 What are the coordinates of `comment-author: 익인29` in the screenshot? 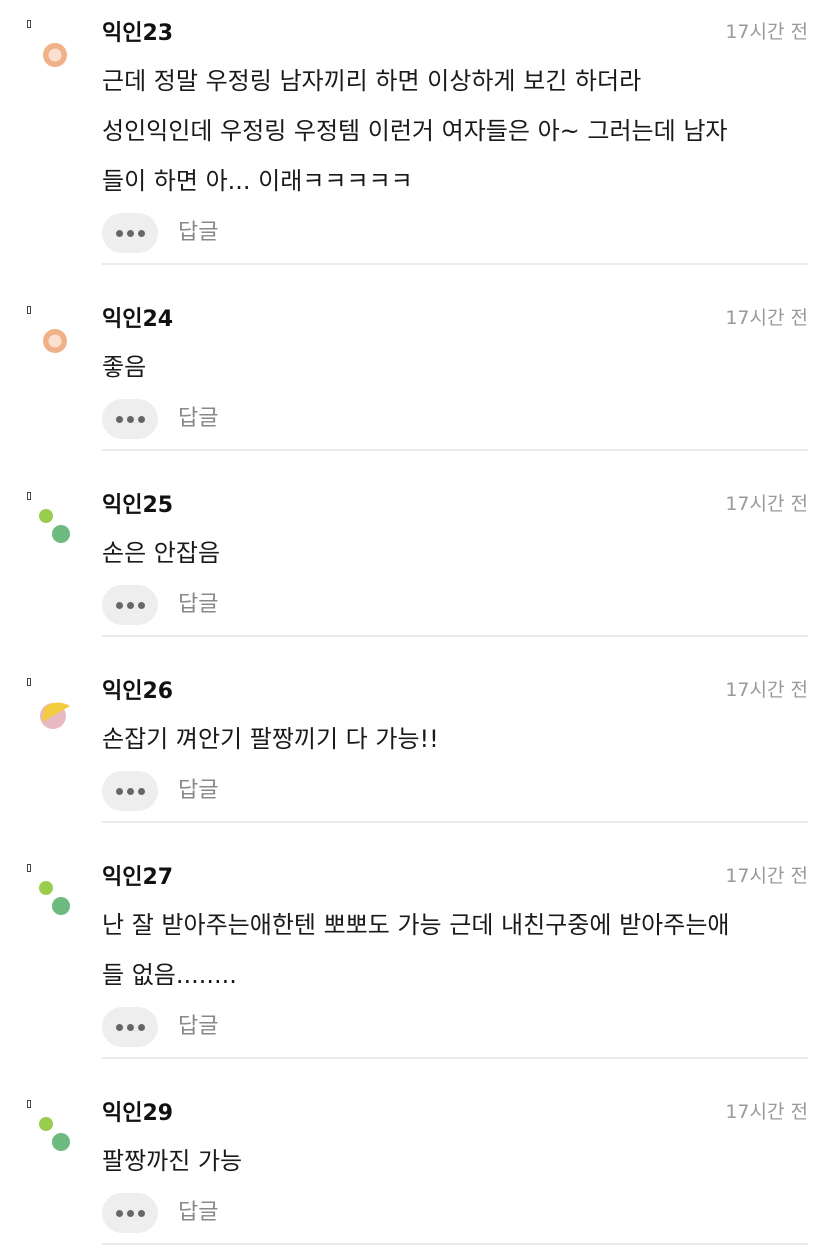 It's located at (137, 1114).